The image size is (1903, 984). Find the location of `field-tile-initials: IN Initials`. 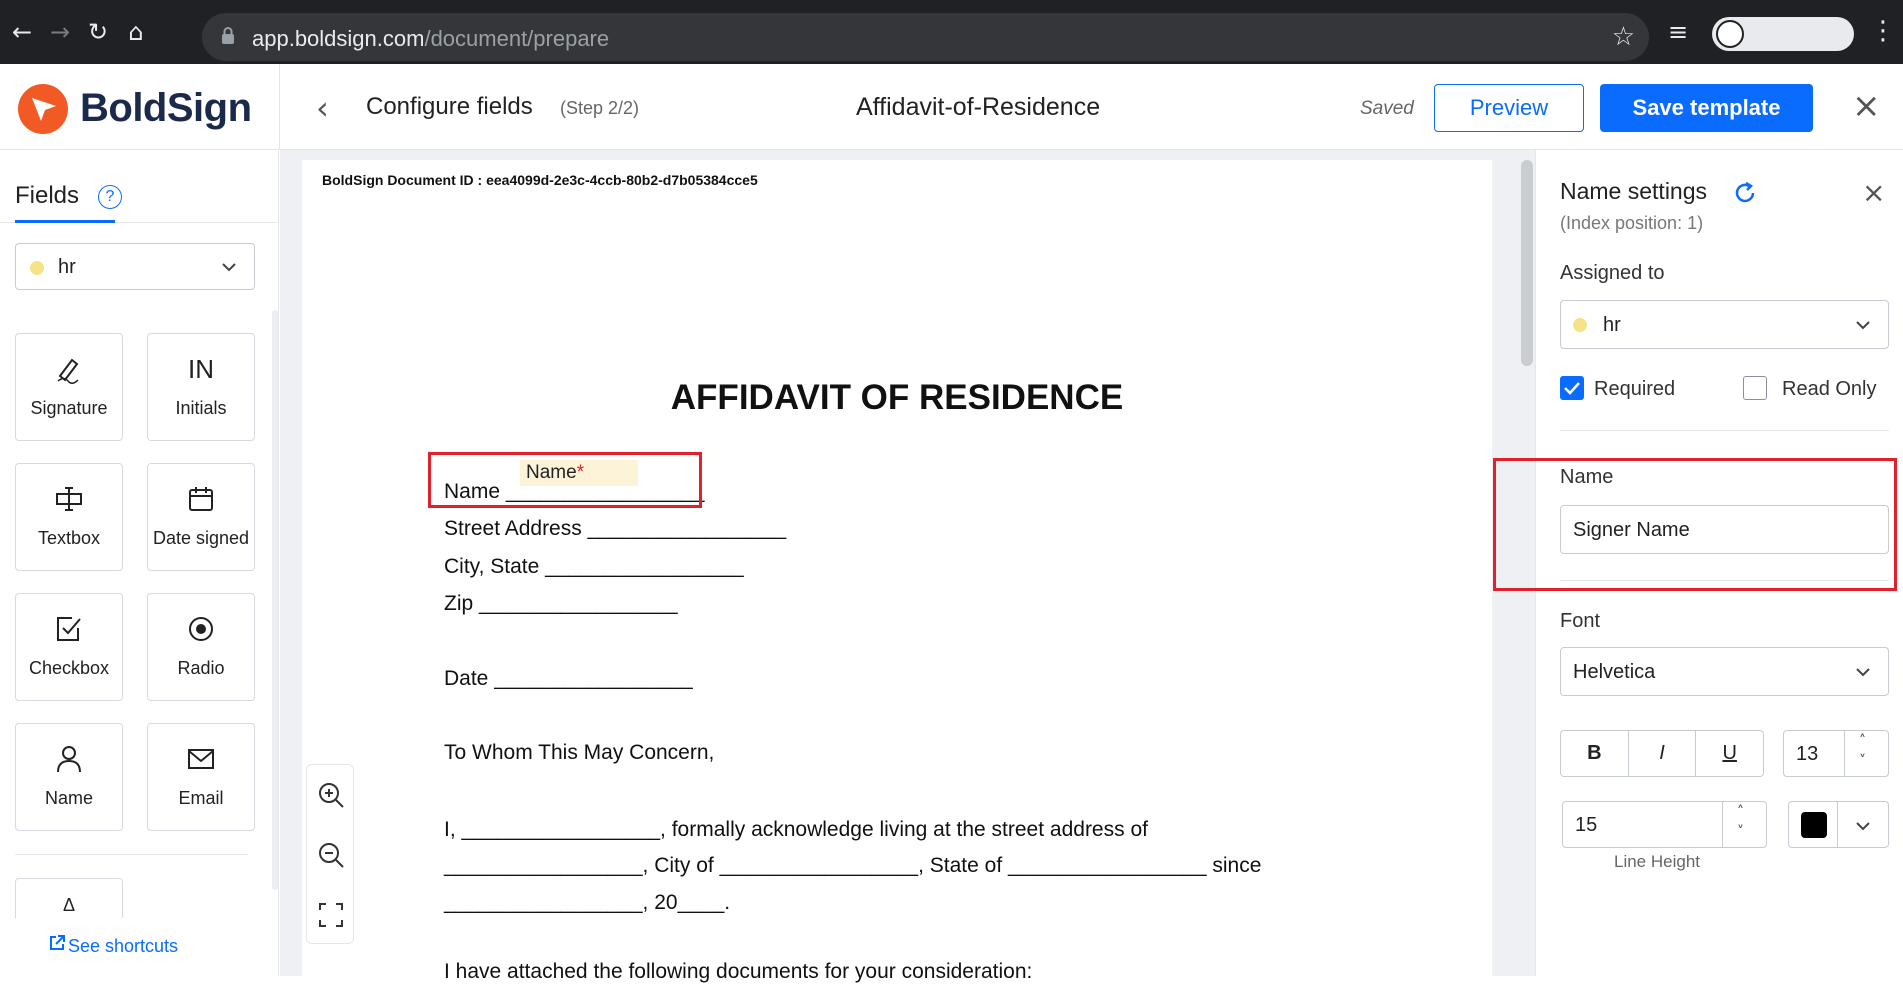

field-tile-initials: IN Initials is located at coordinates (201, 387).